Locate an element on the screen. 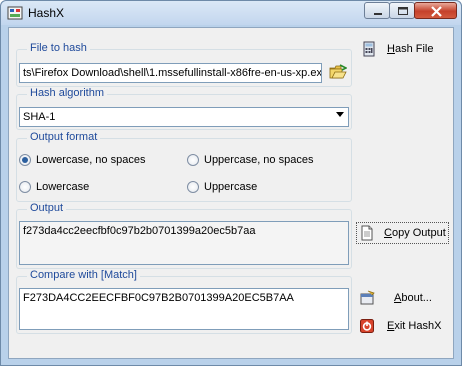 Image resolution: width=462 pixels, height=366 pixels. radio-uppercase-no-spaces: Uppercase, no spaces is located at coordinates (250, 160).